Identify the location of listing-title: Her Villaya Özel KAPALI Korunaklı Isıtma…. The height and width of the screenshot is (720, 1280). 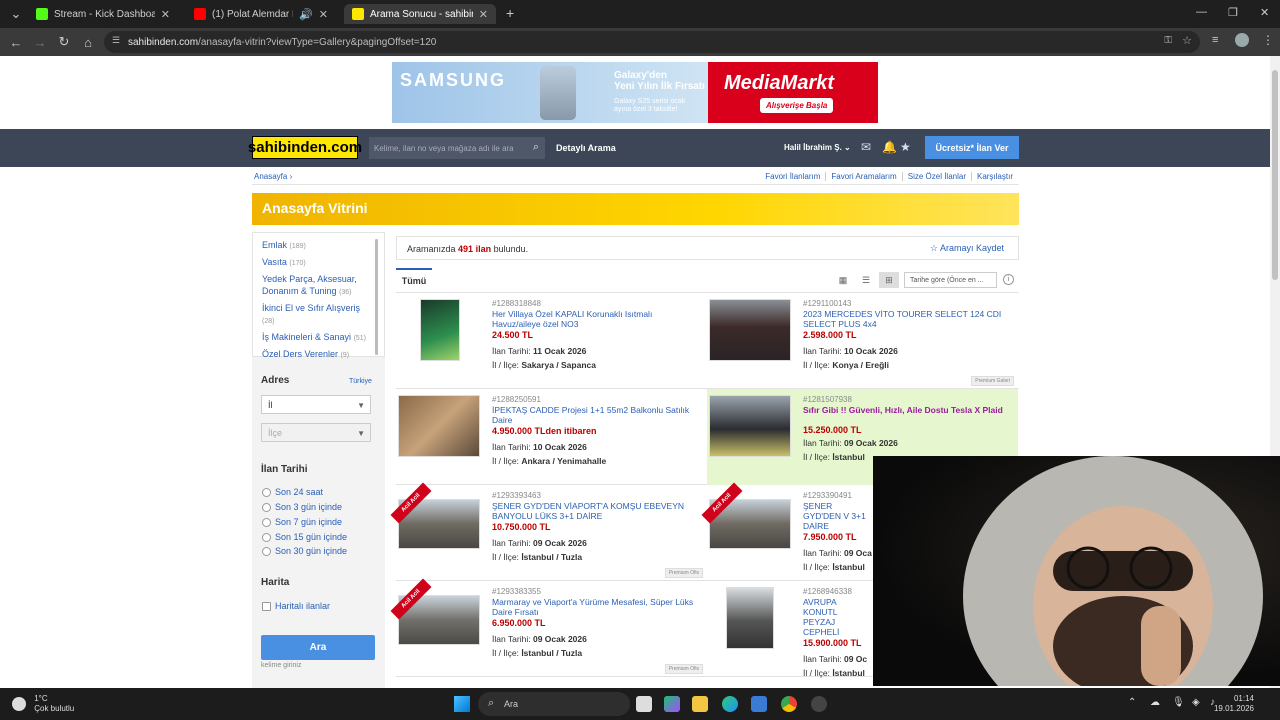
(595, 319).